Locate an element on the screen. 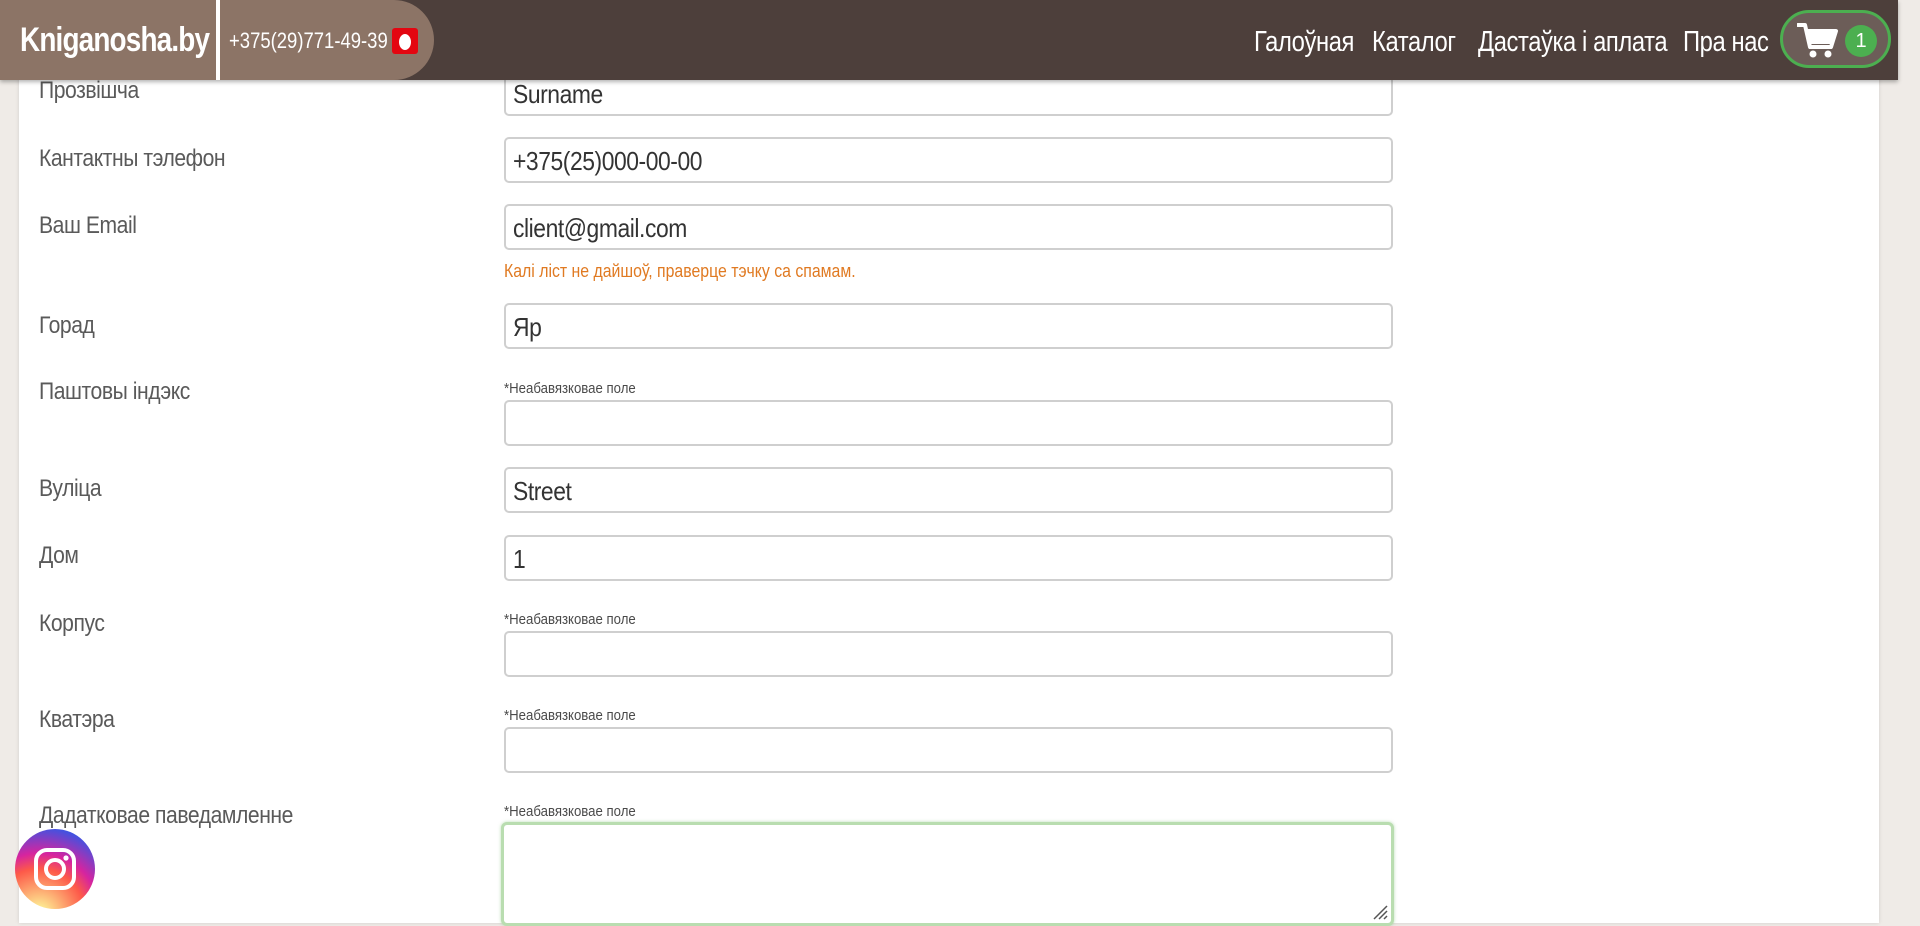 The width and height of the screenshot is (1920, 926). apartment-optional-note: *Неабавязковае поле is located at coordinates (570, 715).